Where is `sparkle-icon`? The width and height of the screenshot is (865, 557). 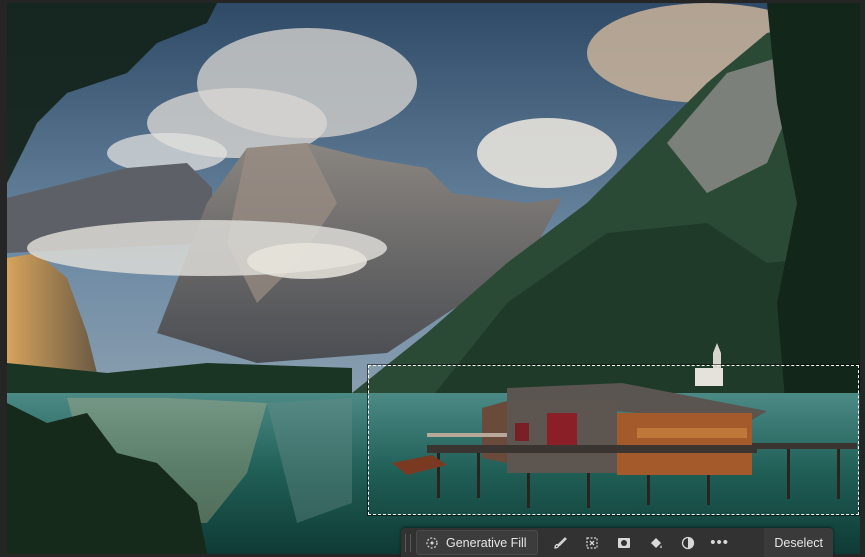 sparkle-icon is located at coordinates (432, 542).